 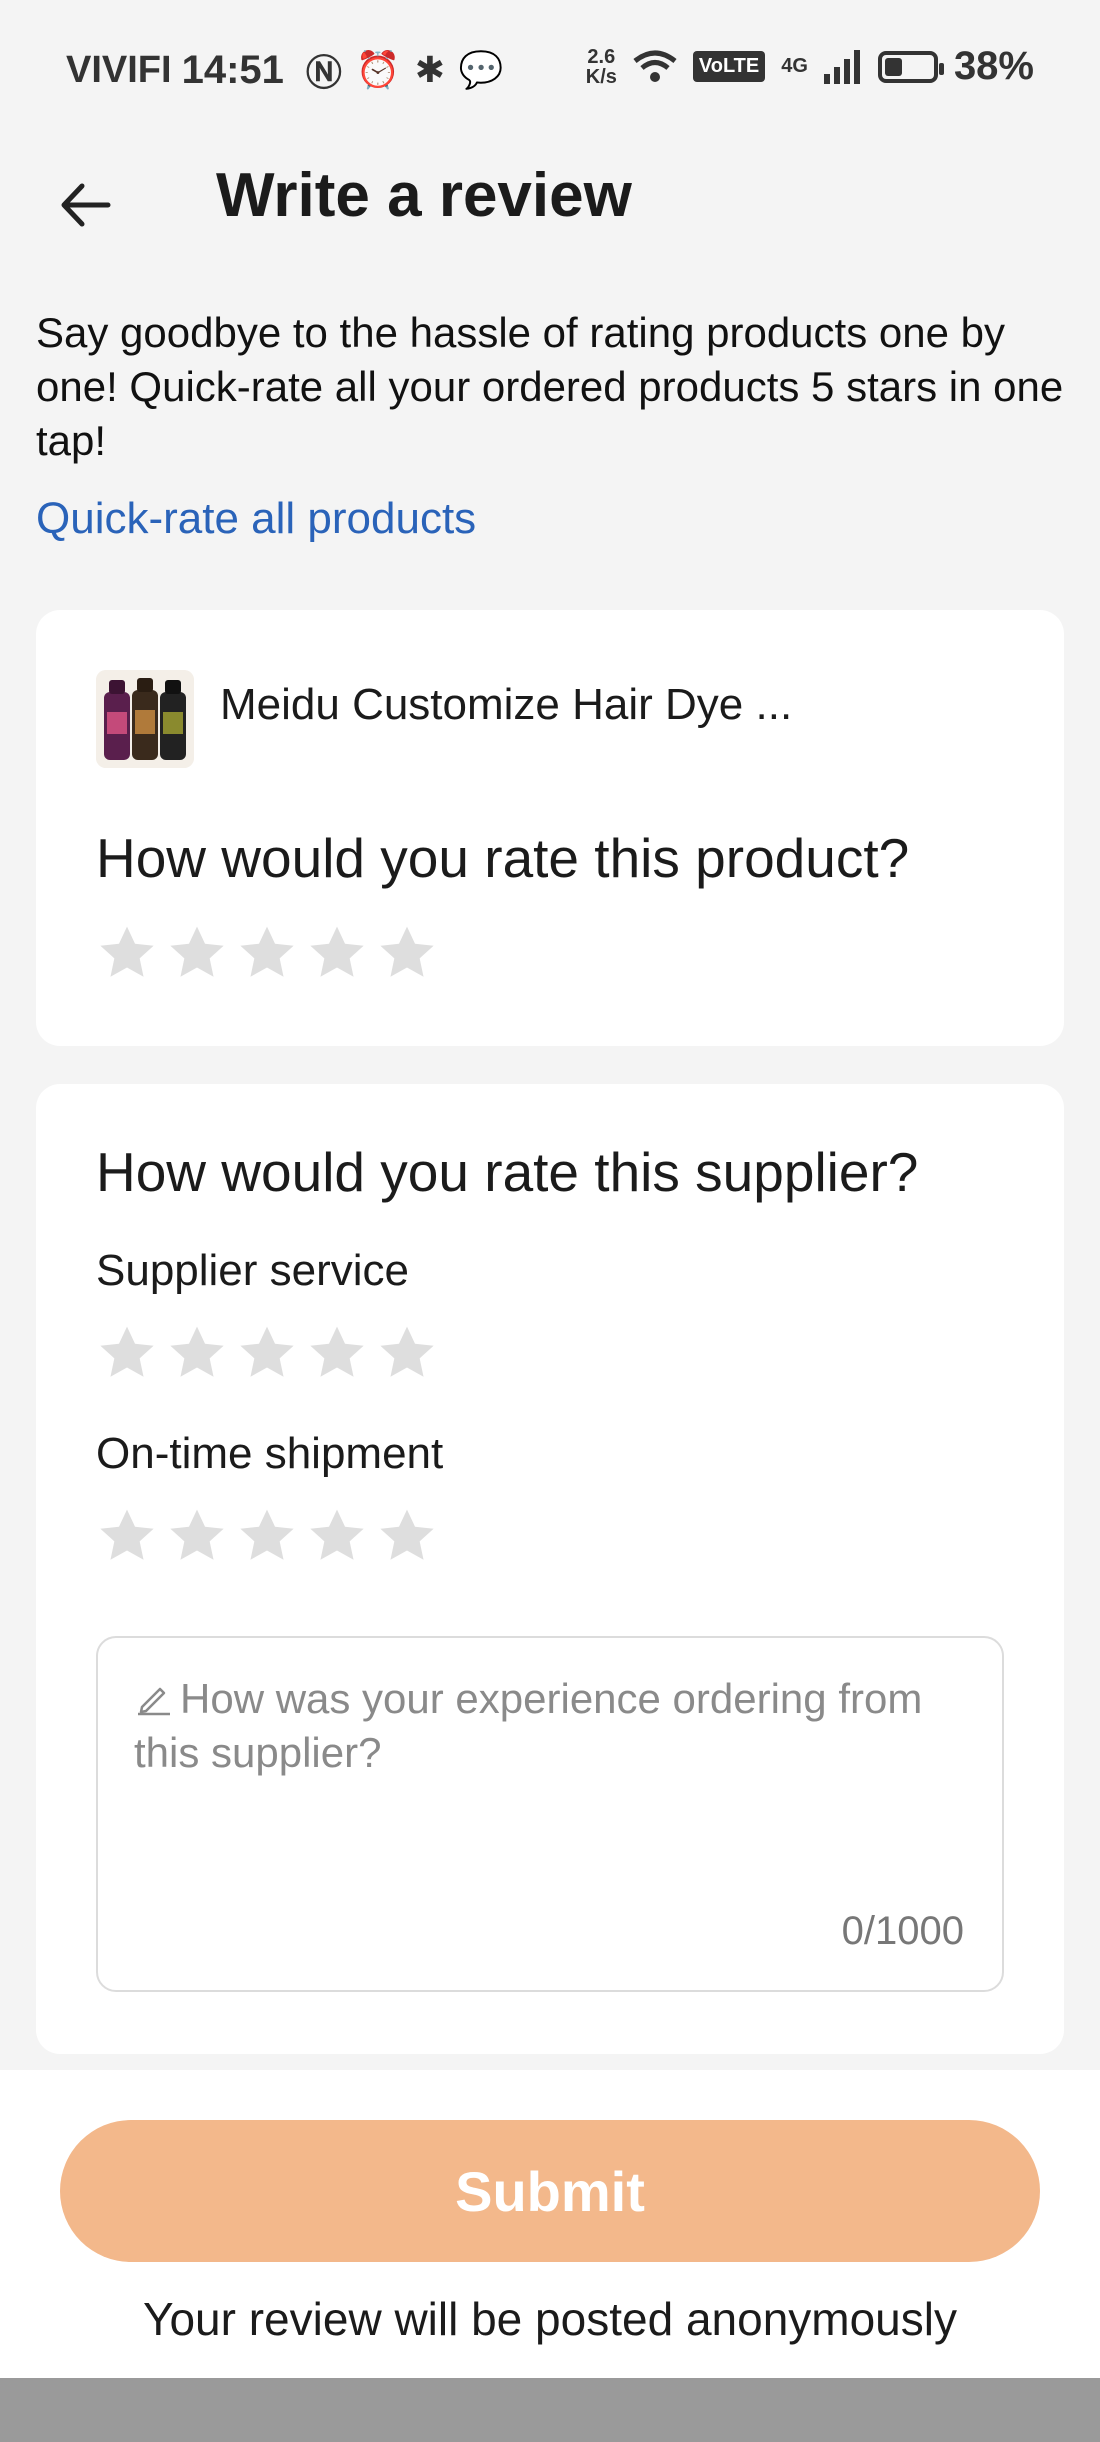 What do you see at coordinates (893, 66) in the screenshot?
I see `battery-fill` at bounding box center [893, 66].